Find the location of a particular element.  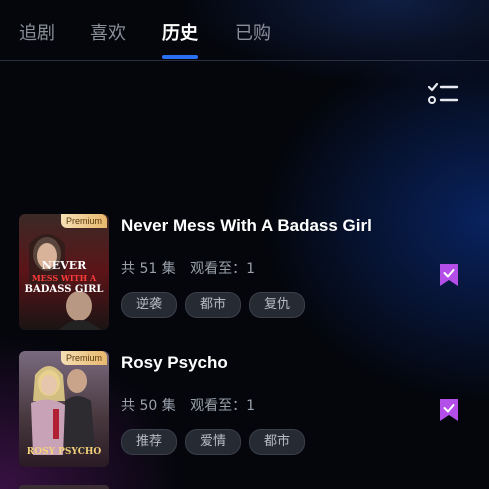

drama-title: Rosy Psycho is located at coordinates (174, 363).